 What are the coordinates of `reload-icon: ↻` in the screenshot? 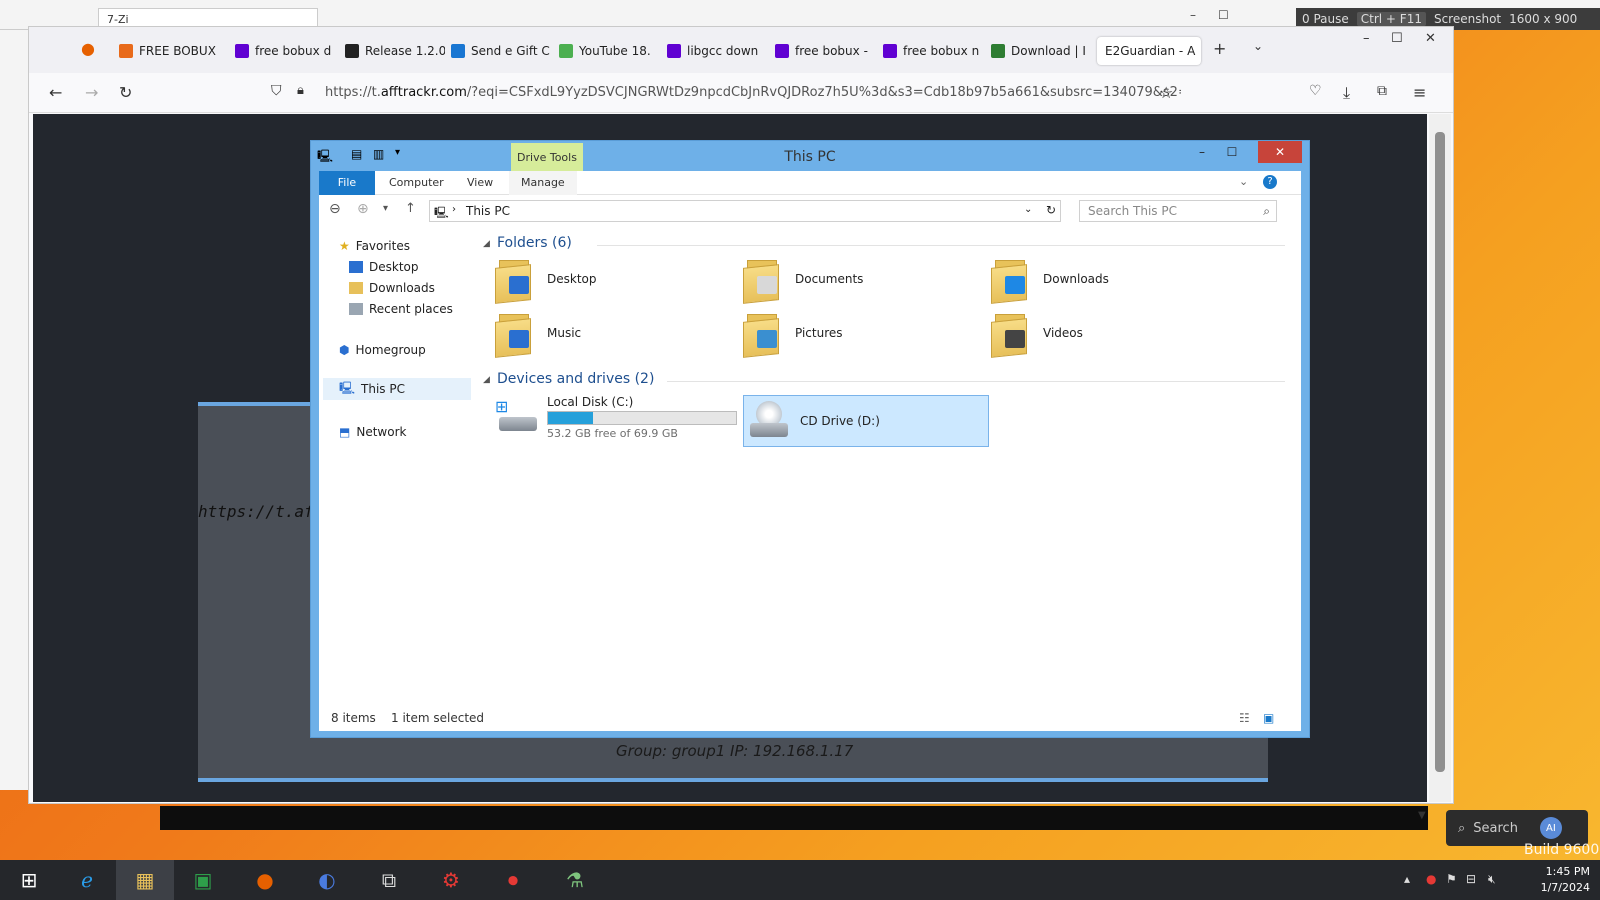 It's located at (125, 92).